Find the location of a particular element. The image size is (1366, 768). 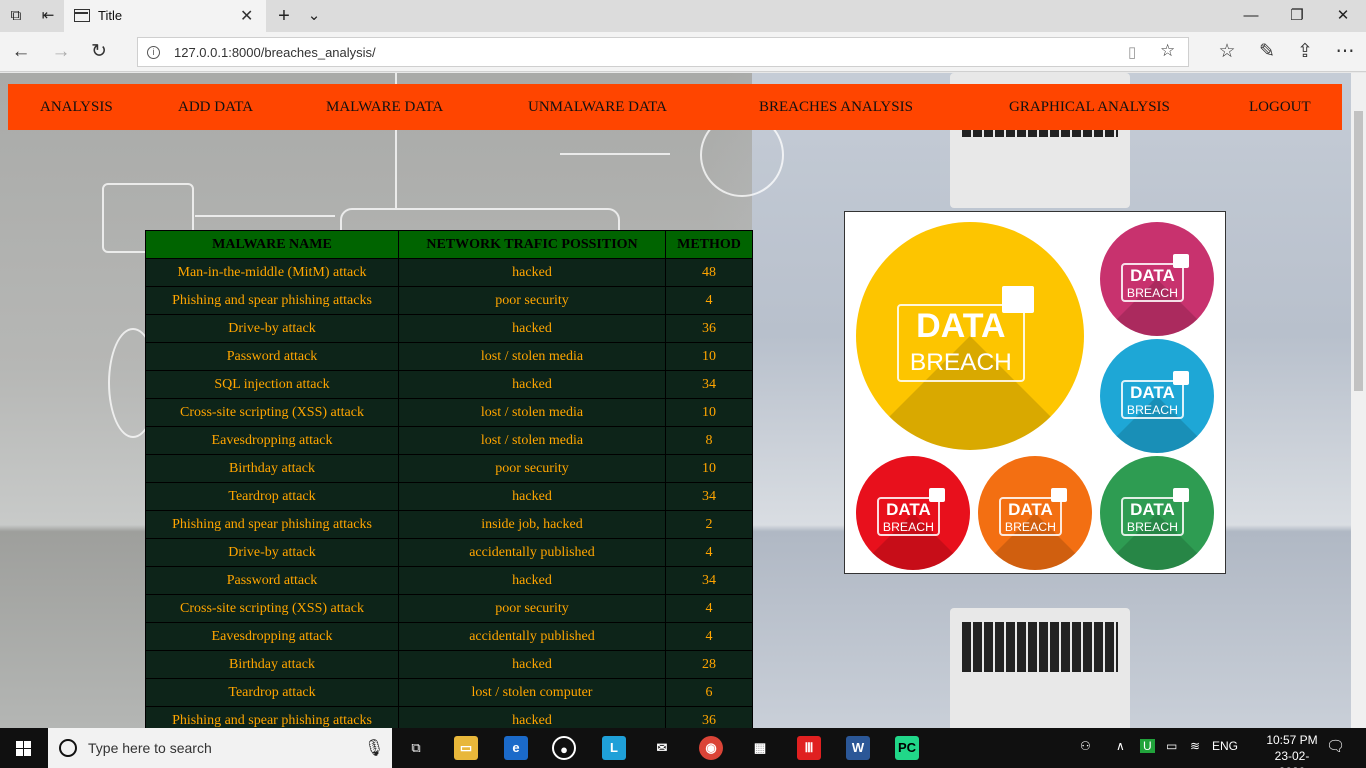

set-aside-tabs-icon: ⇤ is located at coordinates (48, 16).